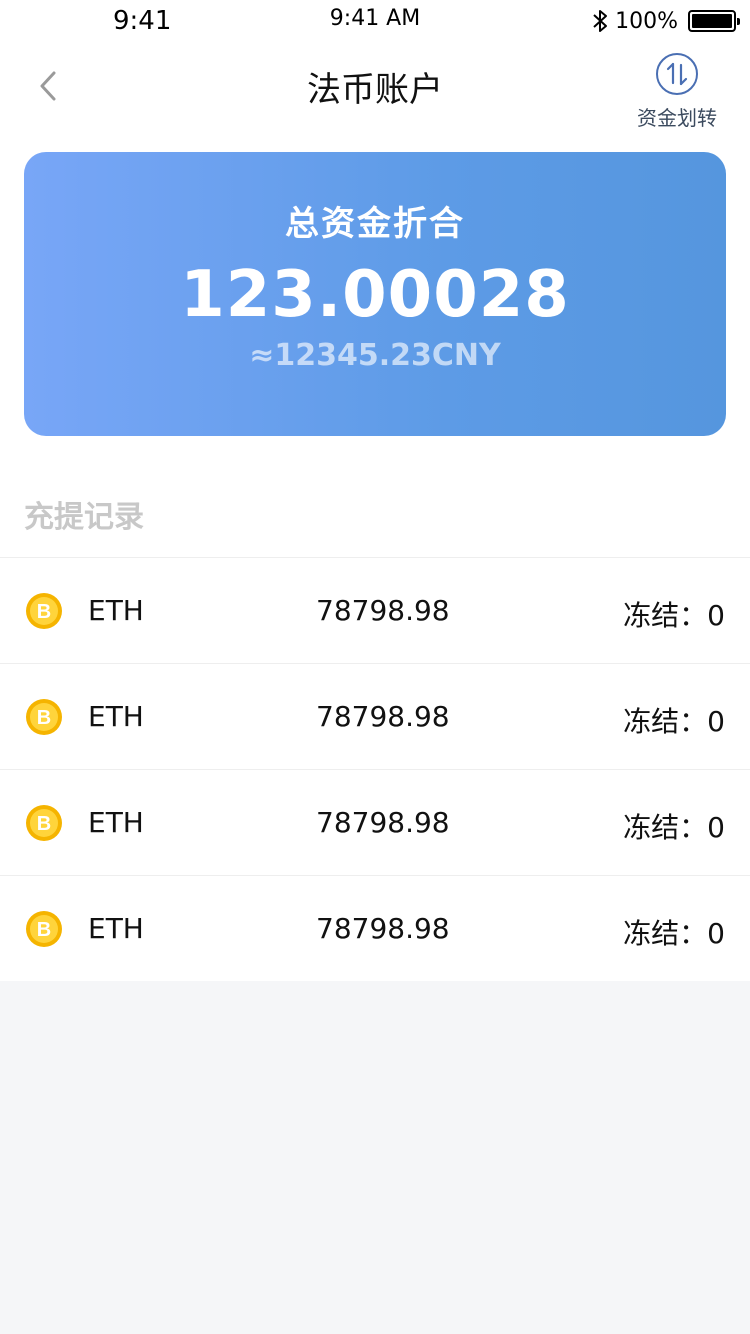  I want to click on battery-percent: 100%, so click(646, 21).